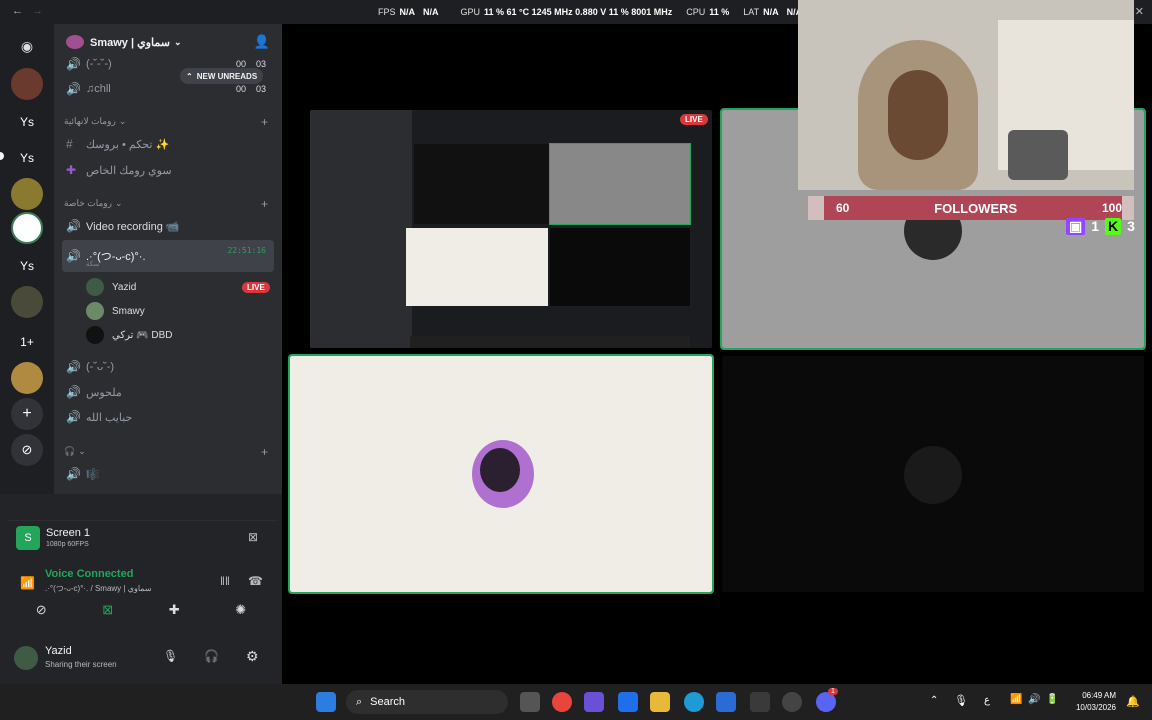 This screenshot has height=720, width=1152. I want to click on voice-channel: 🔊 ♫chll 00 03, so click(168, 89).